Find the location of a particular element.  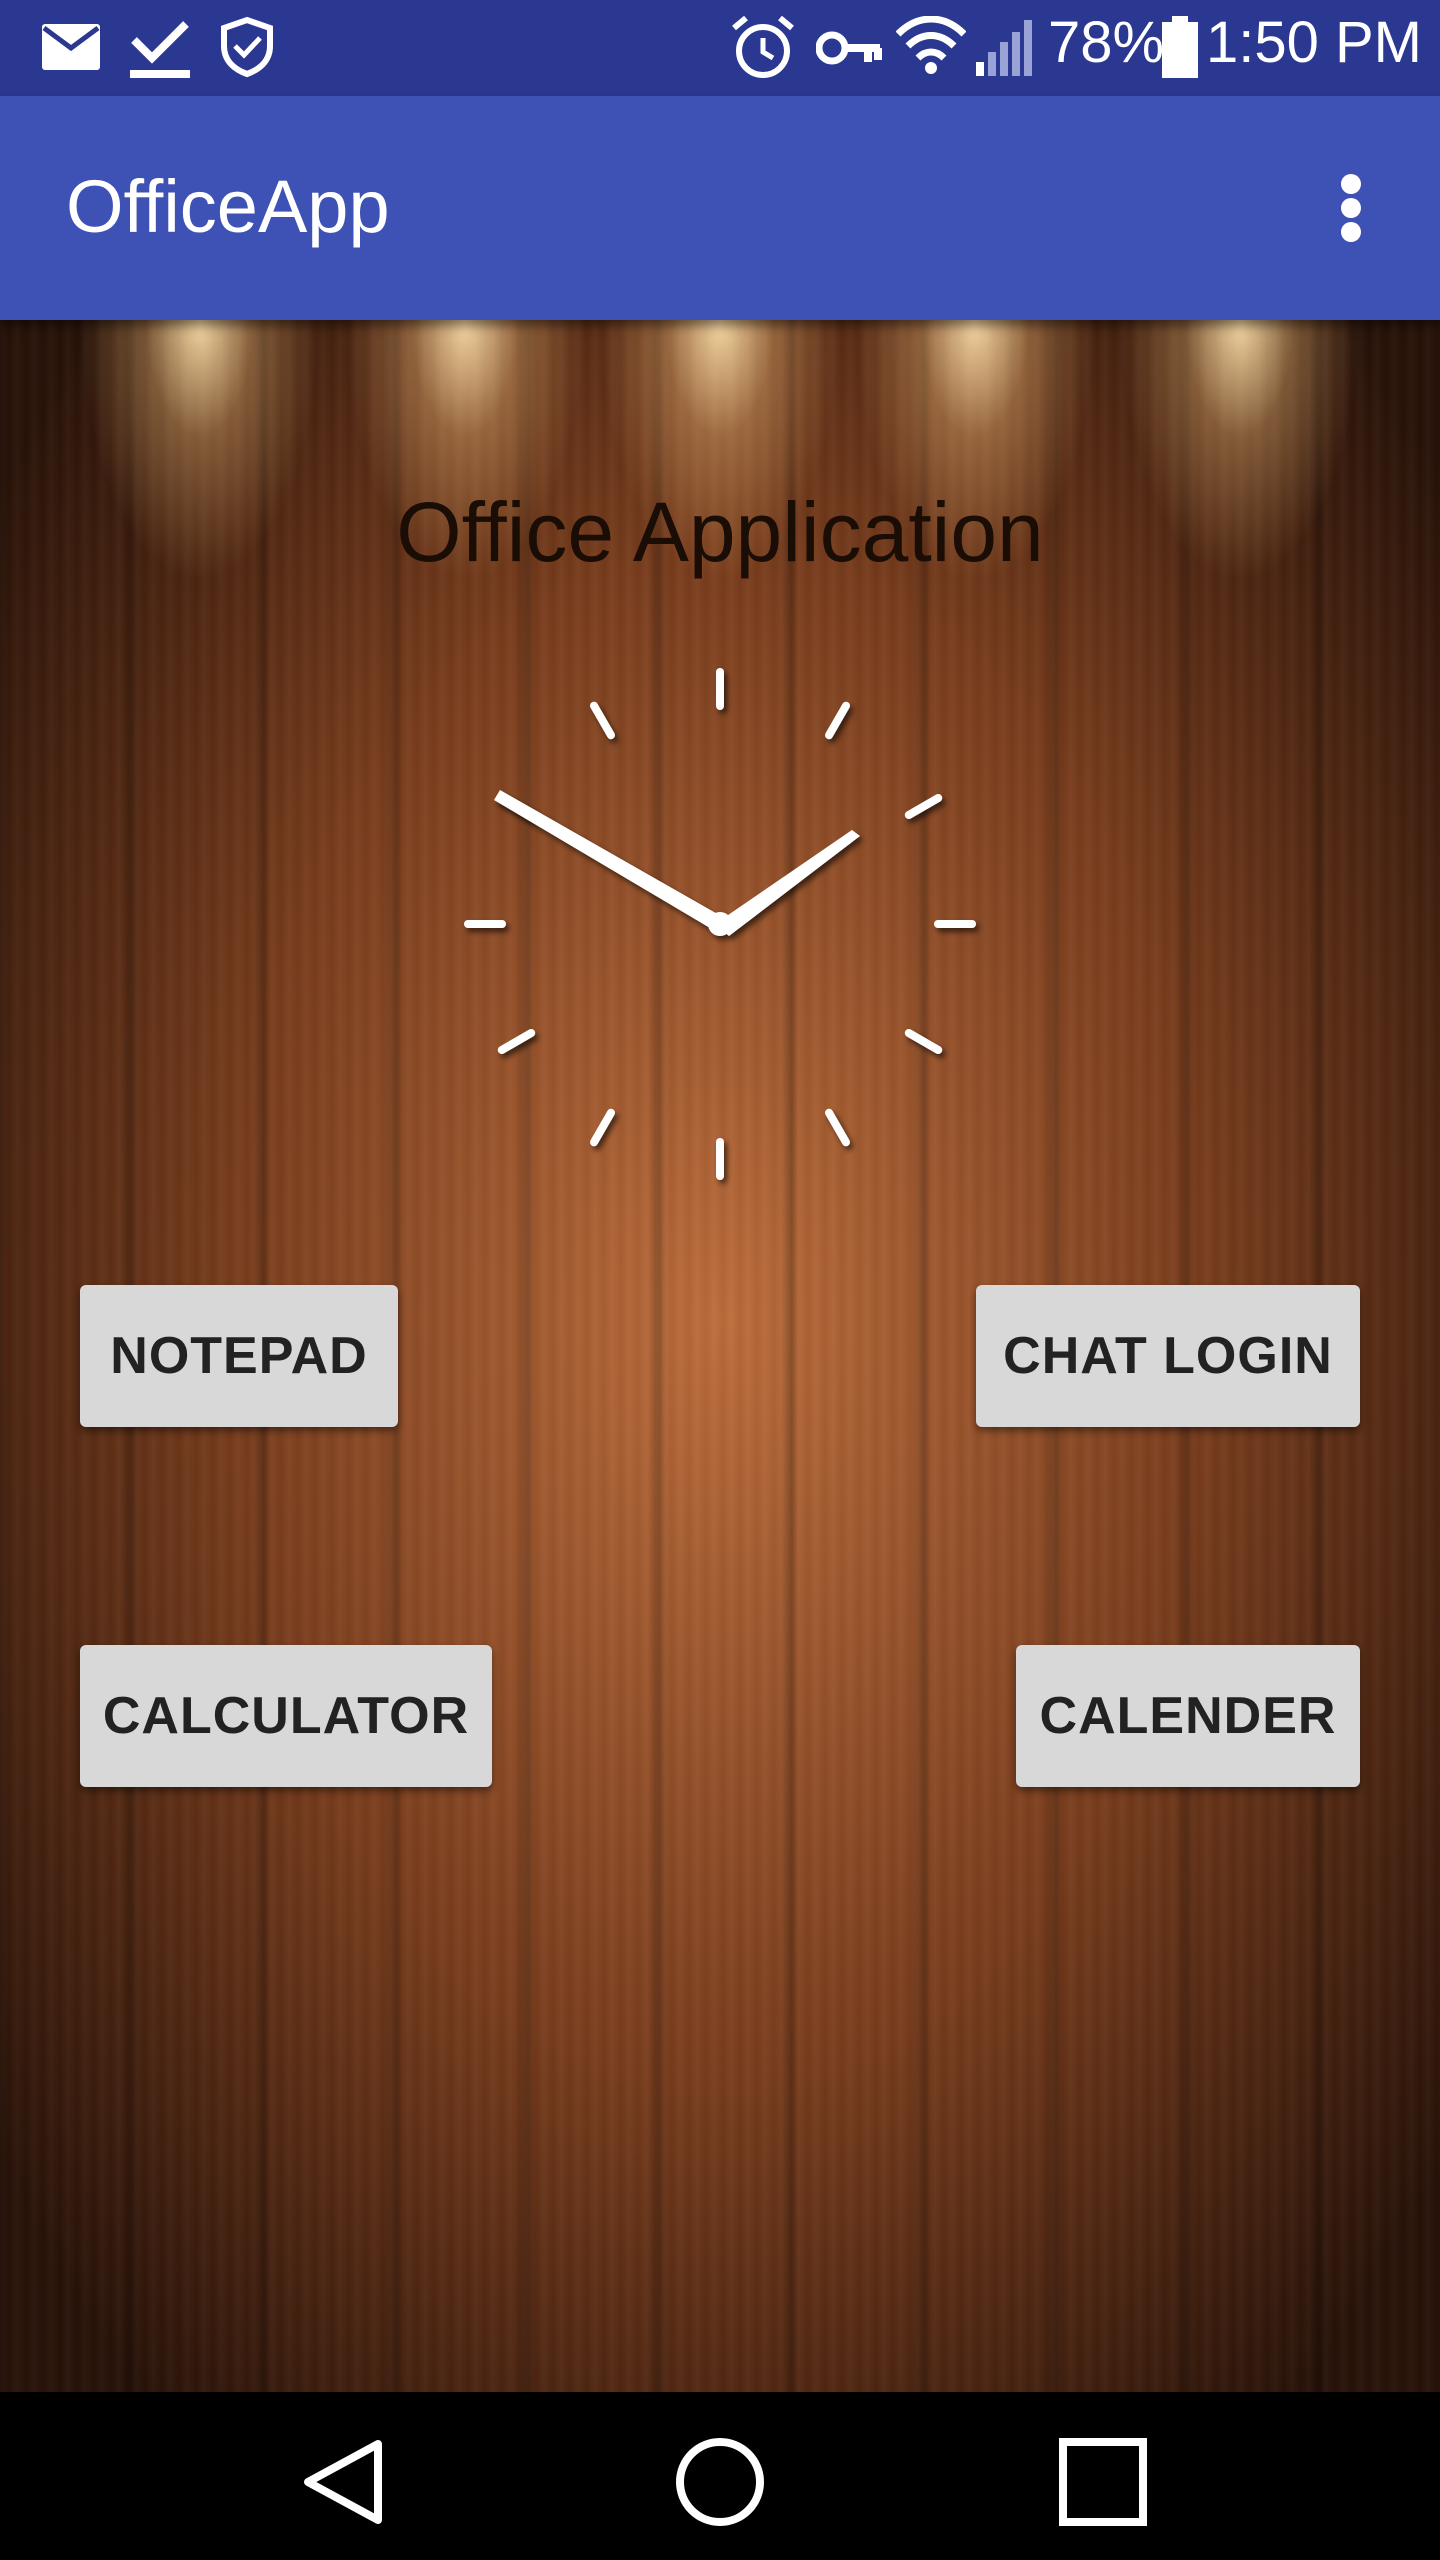

vpn-key-icon is located at coordinates (849, 48).